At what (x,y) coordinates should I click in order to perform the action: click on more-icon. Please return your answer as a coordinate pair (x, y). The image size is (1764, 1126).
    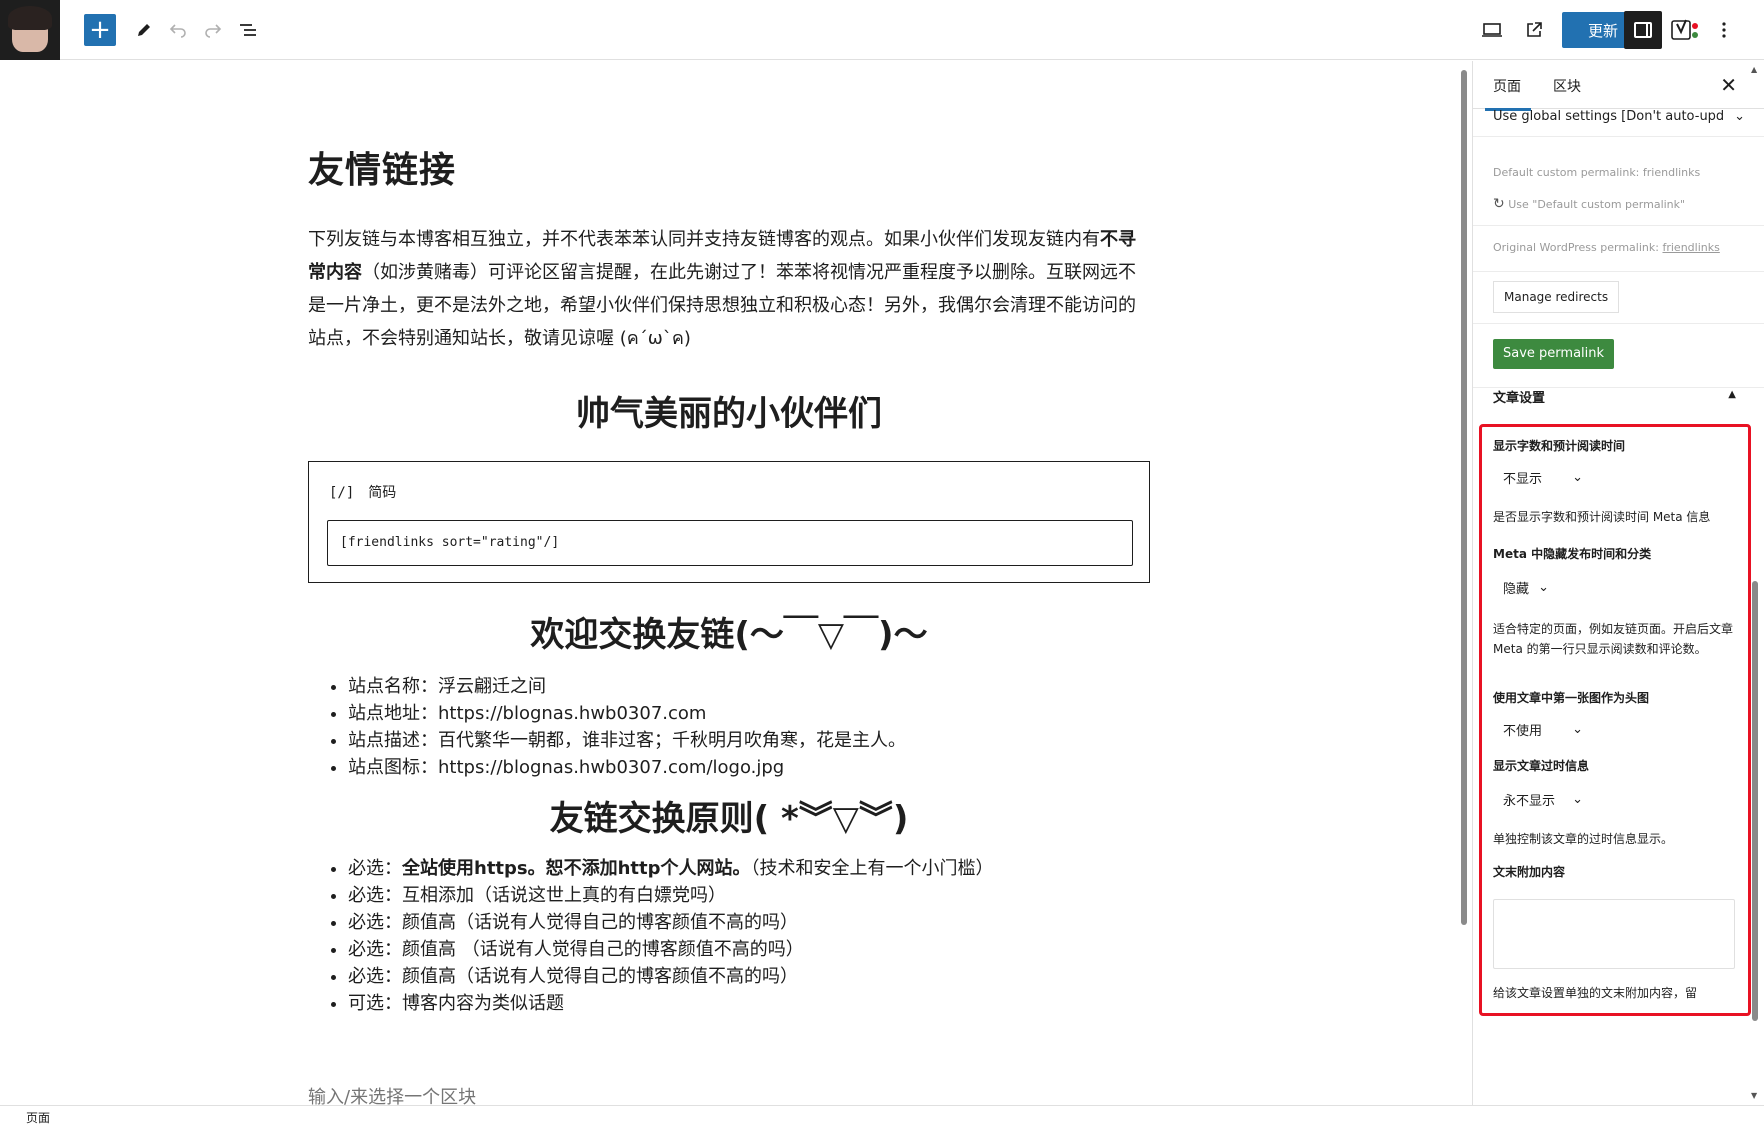
    Looking at the image, I should click on (1724, 30).